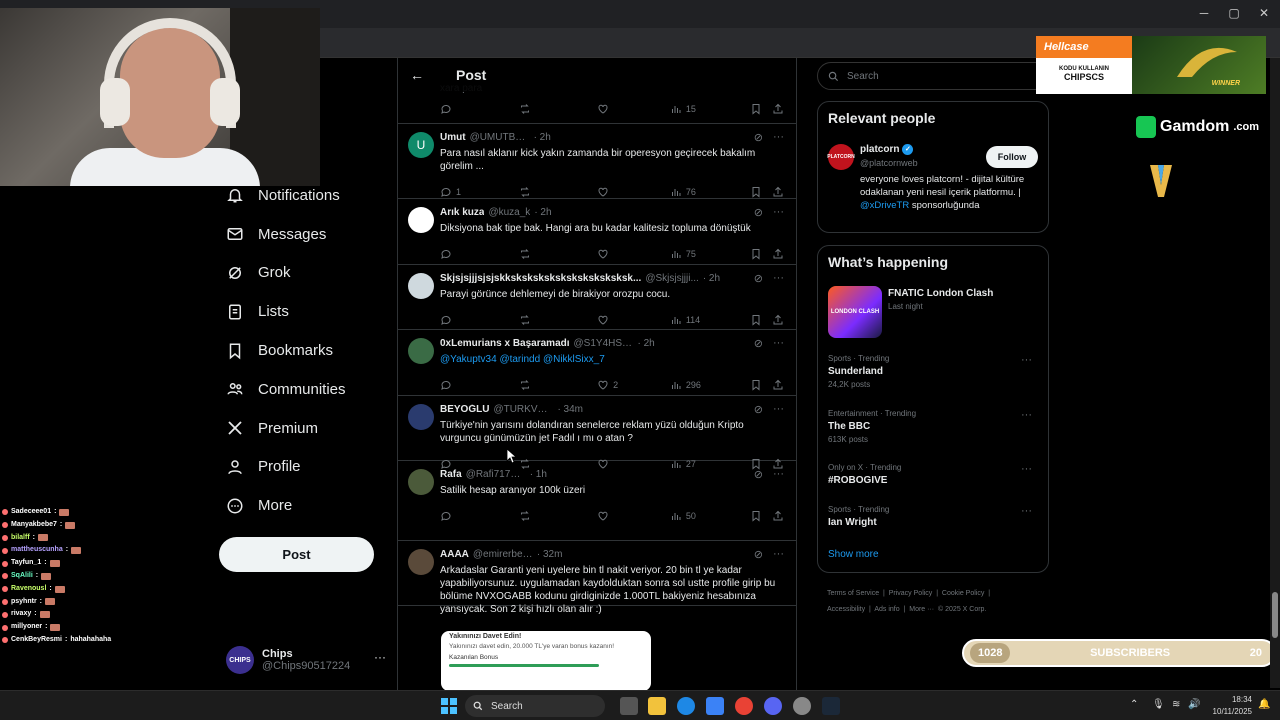  I want to click on views-action: 76, so click(710, 192).